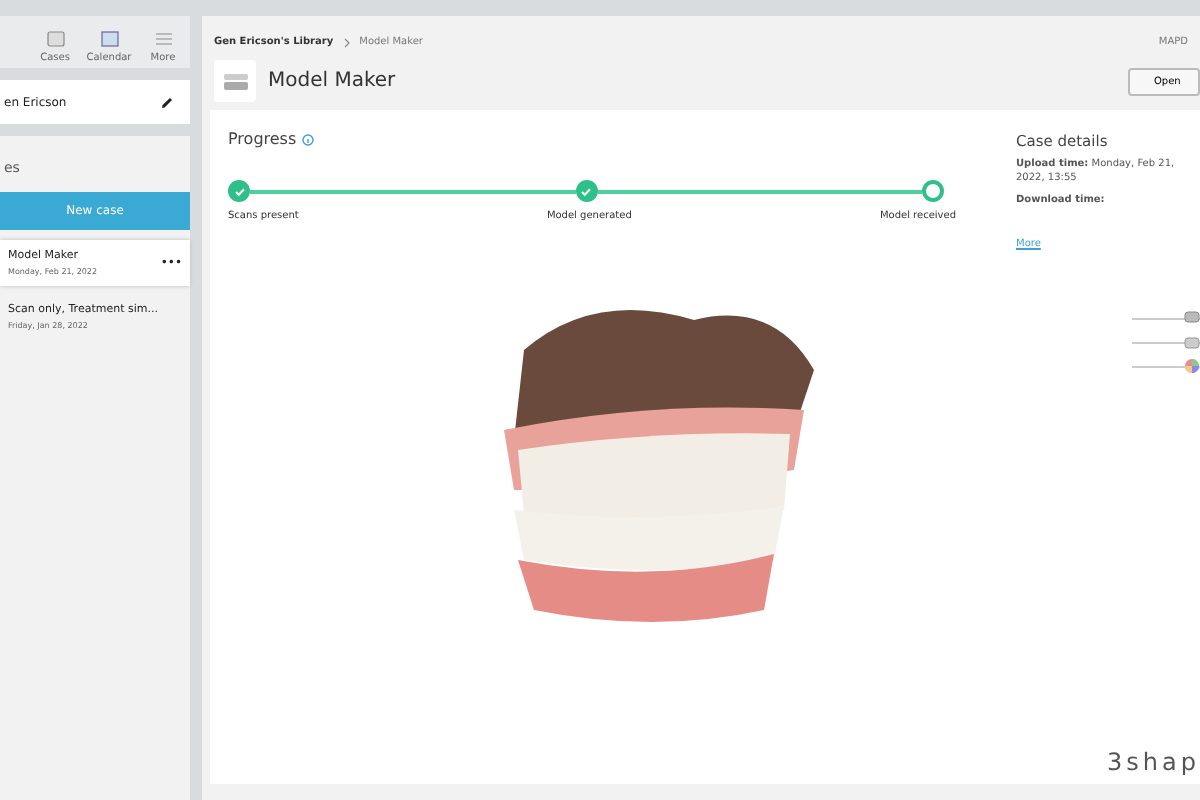 The width and height of the screenshot is (1200, 800). Describe the element at coordinates (308, 139) in the screenshot. I see `info-icon` at that location.